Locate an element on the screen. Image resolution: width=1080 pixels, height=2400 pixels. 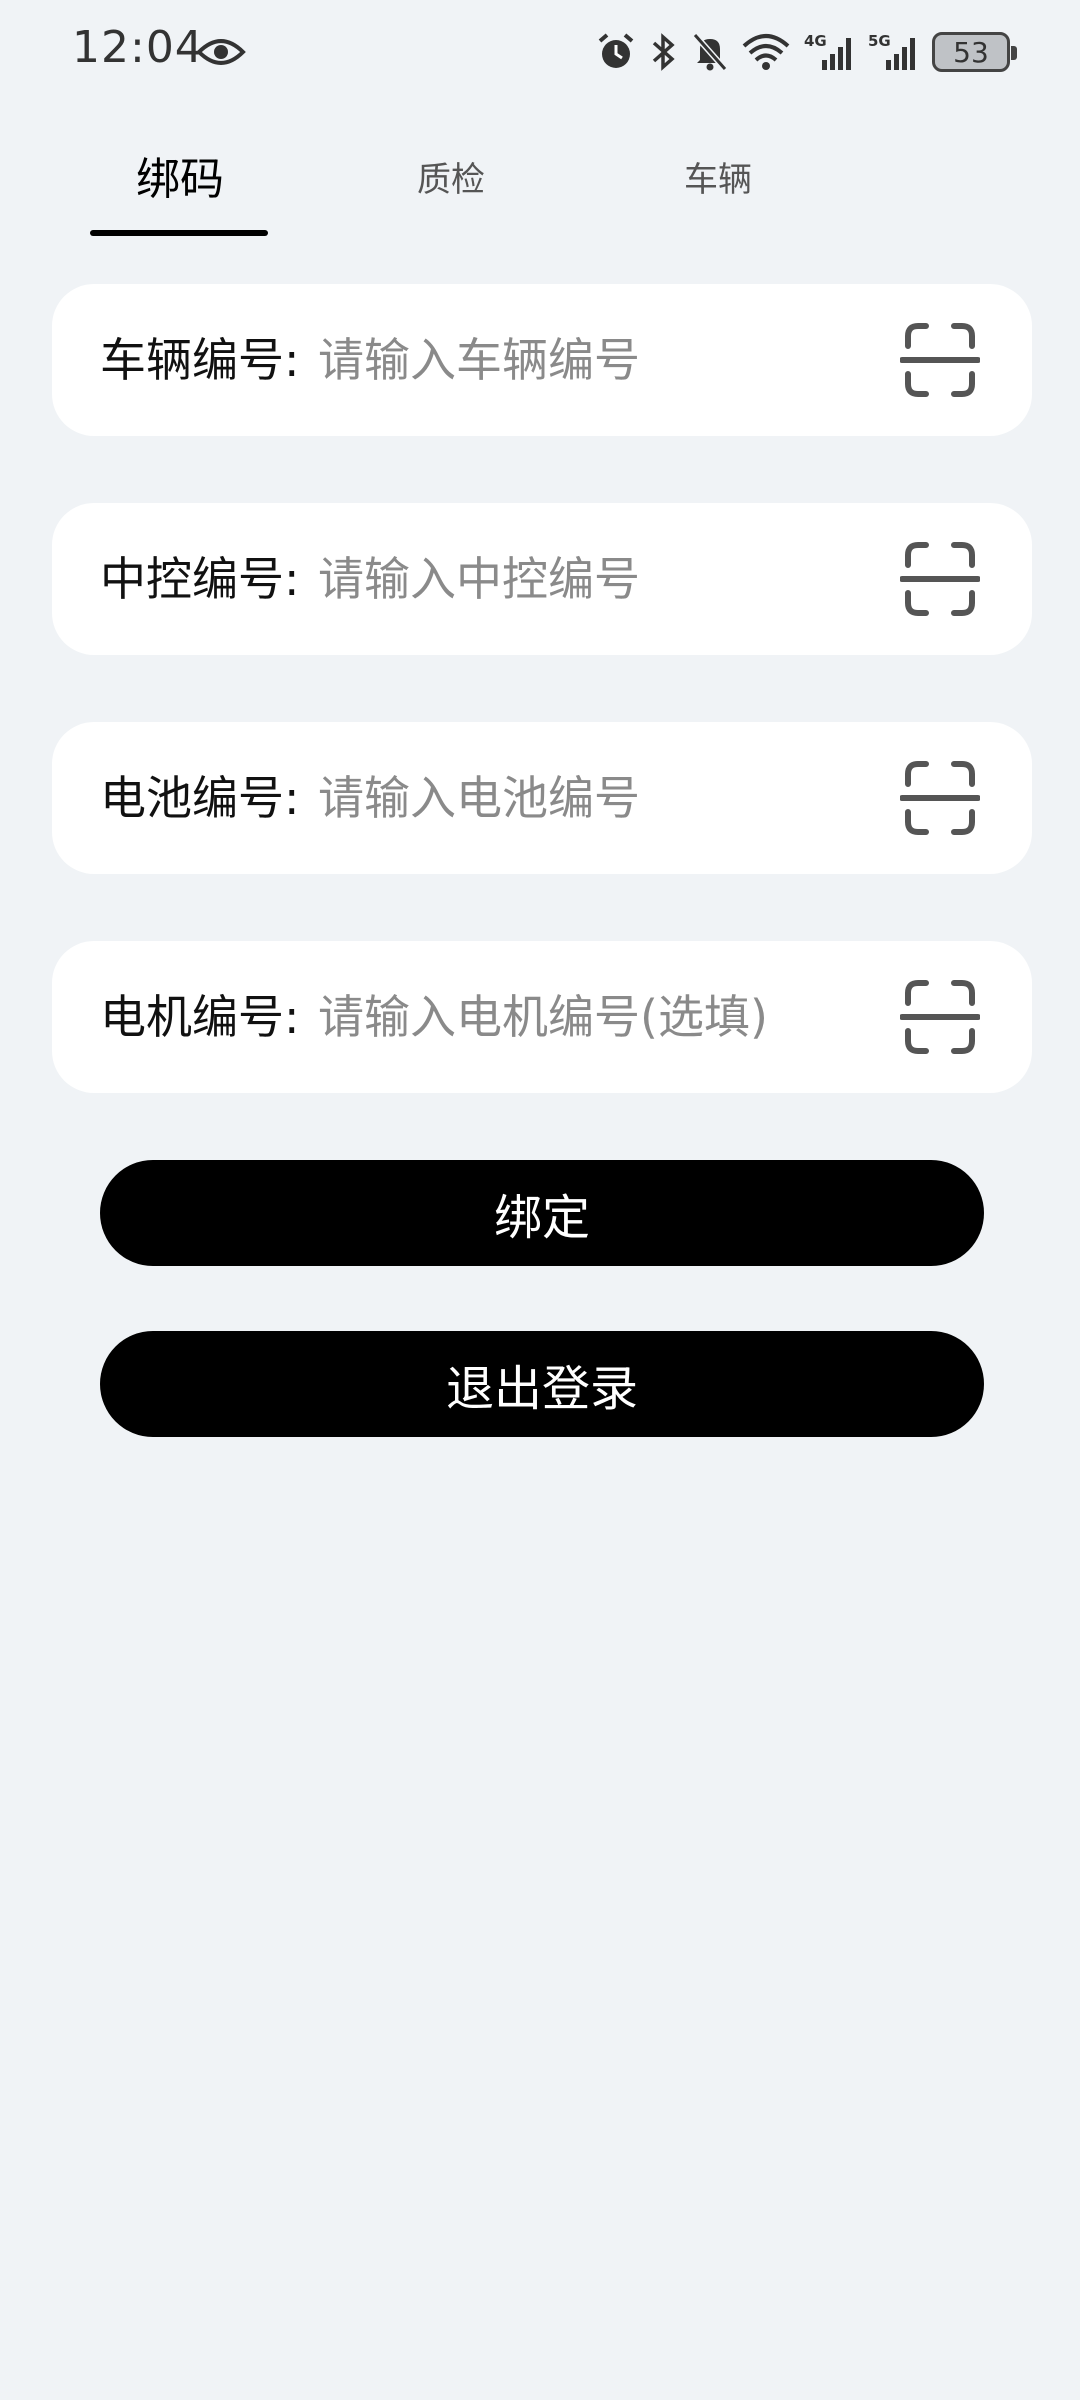
controller-number-label: 中控编号: is located at coordinates (200, 579).